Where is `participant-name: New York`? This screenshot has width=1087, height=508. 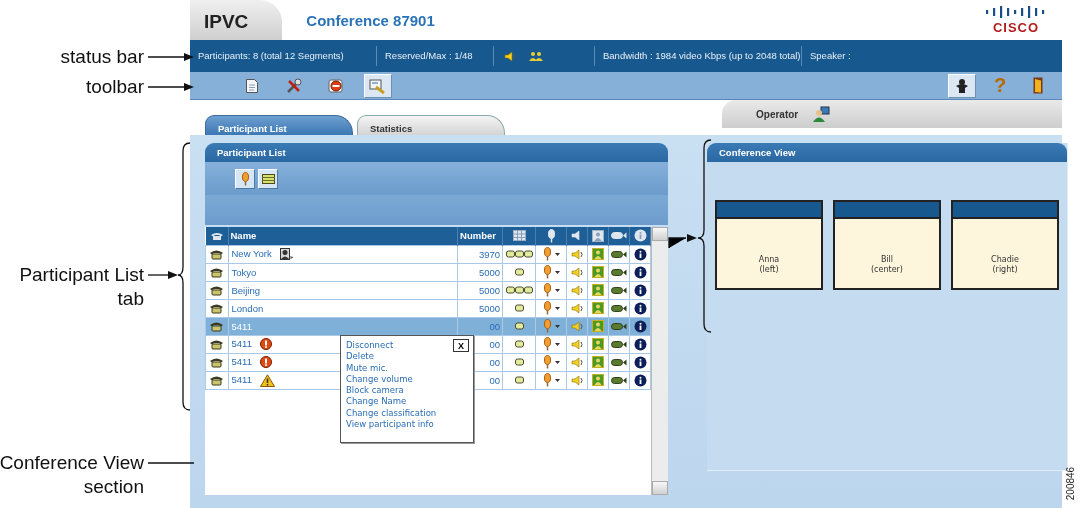 participant-name: New York is located at coordinates (251, 253).